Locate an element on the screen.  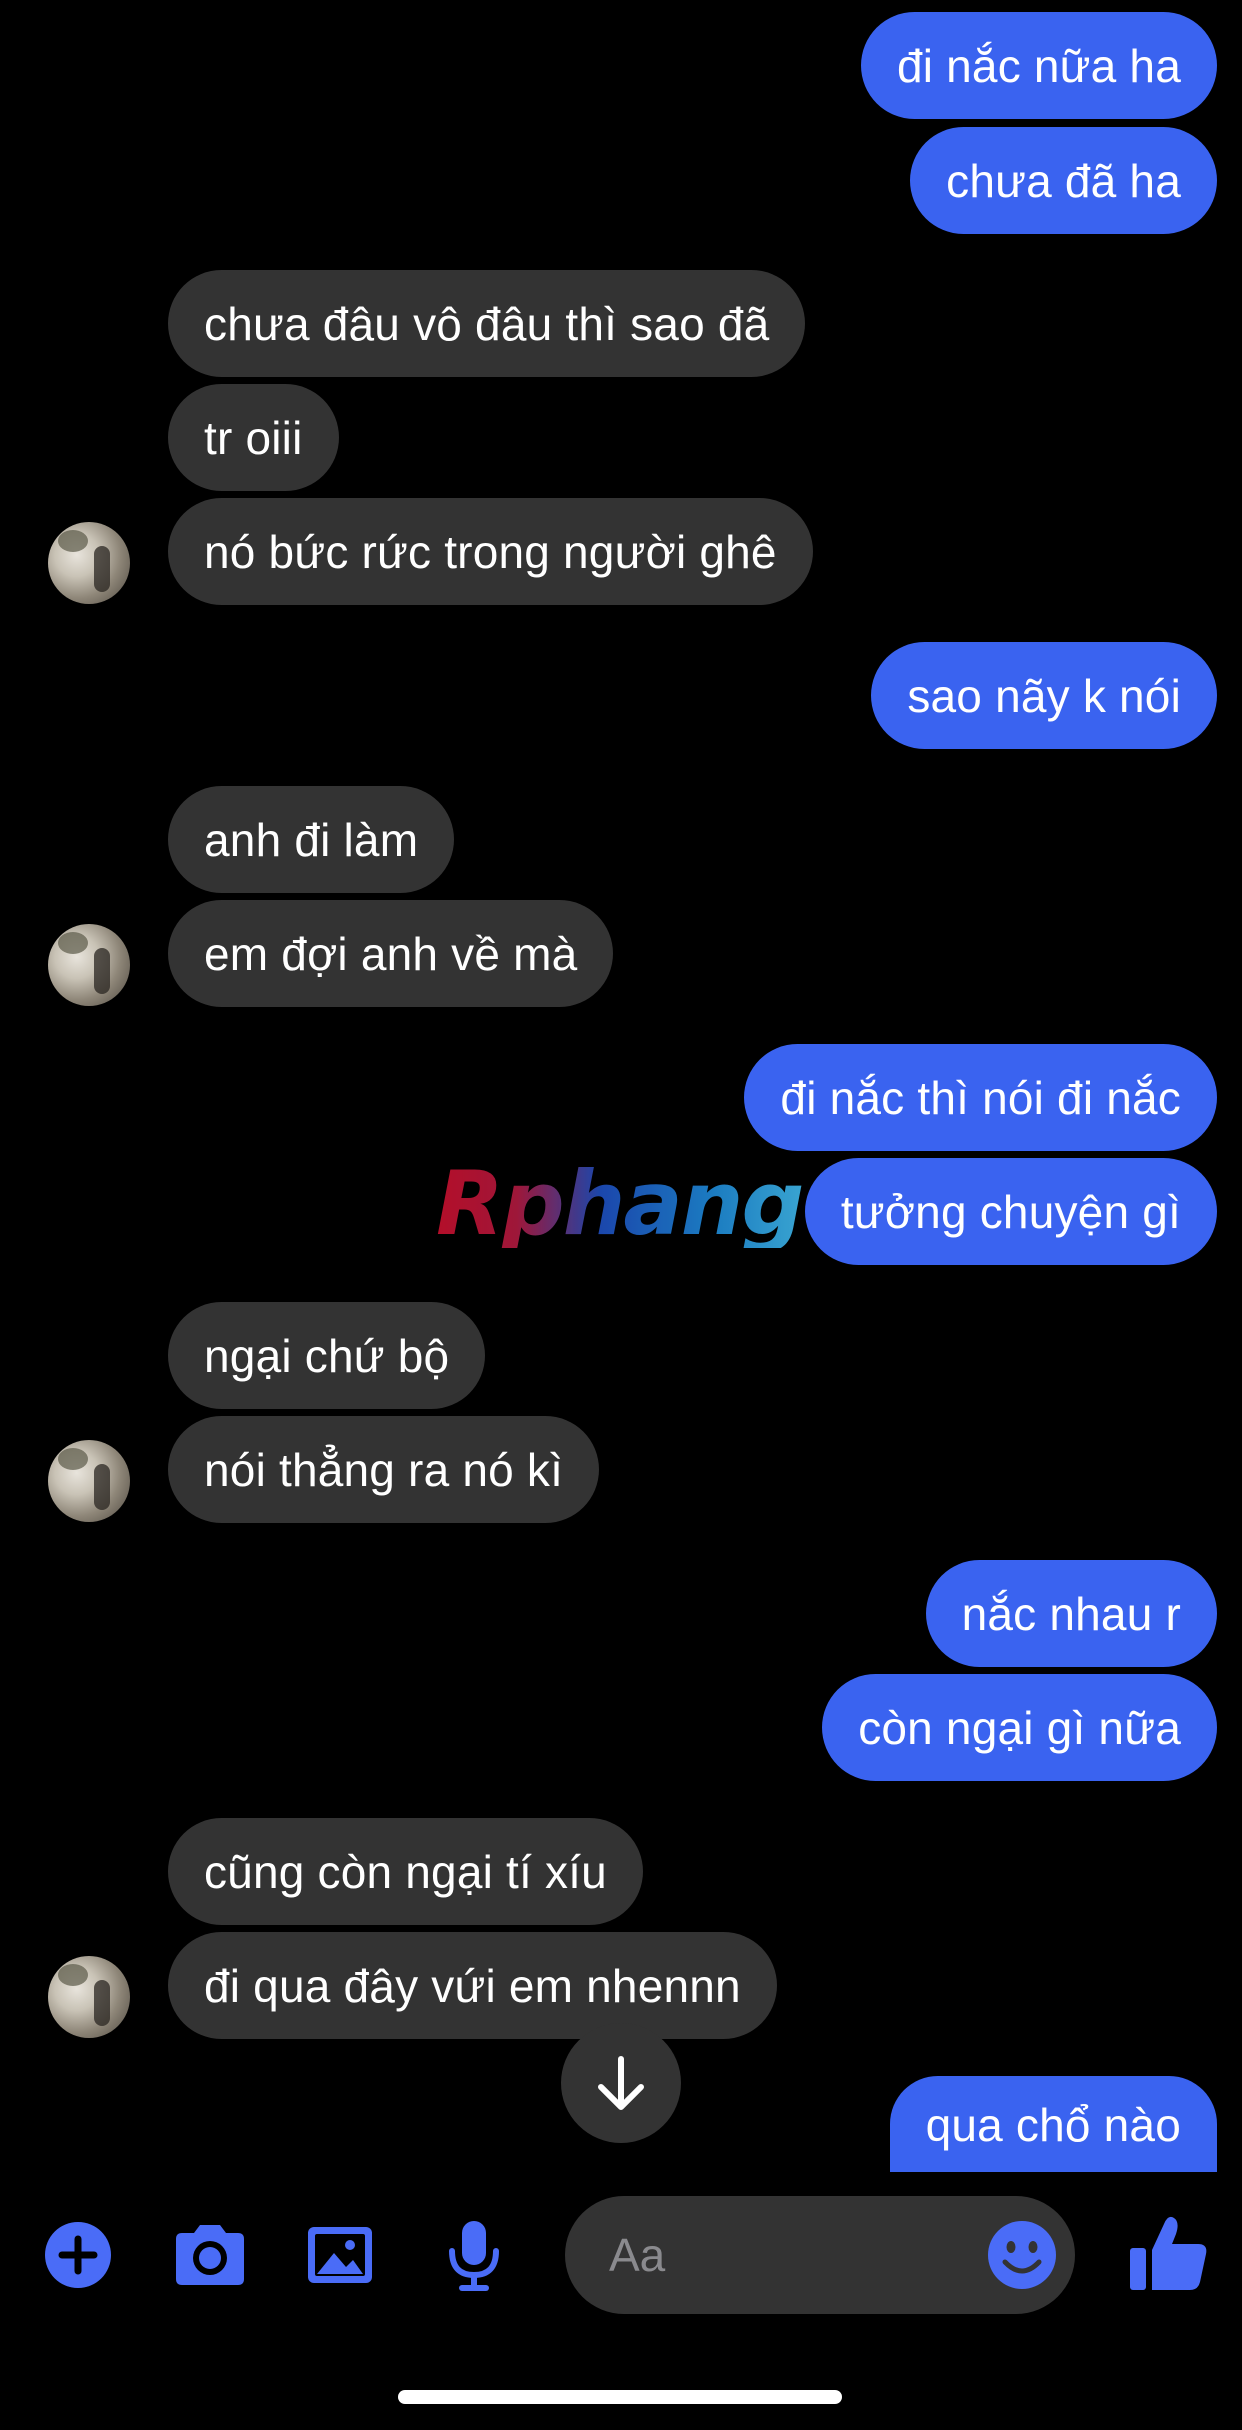
message-text: em đợi anh về mà is located at coordinates (391, 953).